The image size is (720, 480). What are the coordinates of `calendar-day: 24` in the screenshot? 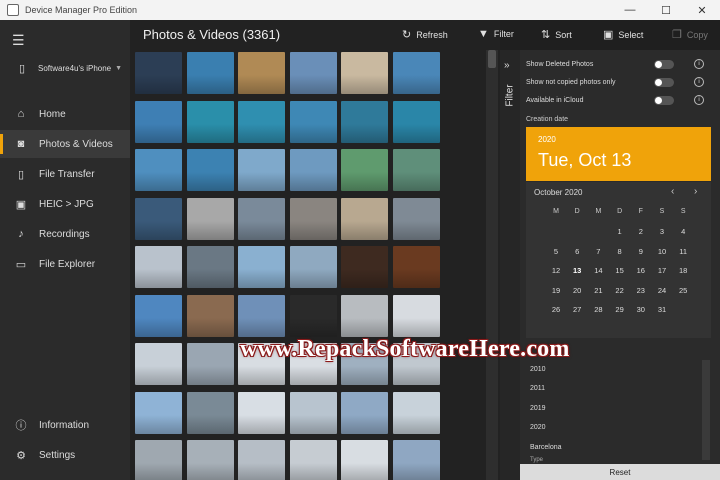 It's located at (662, 290).